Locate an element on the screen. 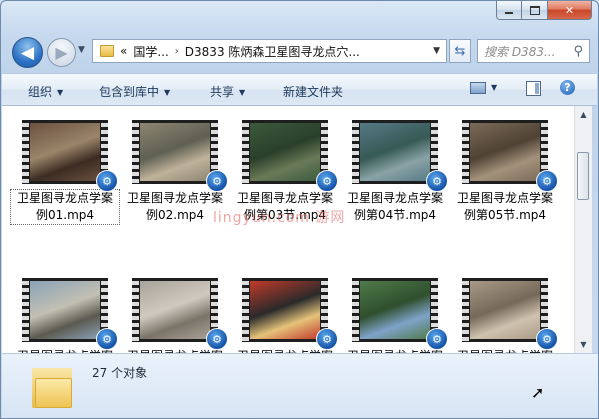 Image resolution: width=599 pixels, height=419 pixels. file-item: ⚙ 卫星图寻龙点学案 例第04节.mp4 is located at coordinates (395, 172).